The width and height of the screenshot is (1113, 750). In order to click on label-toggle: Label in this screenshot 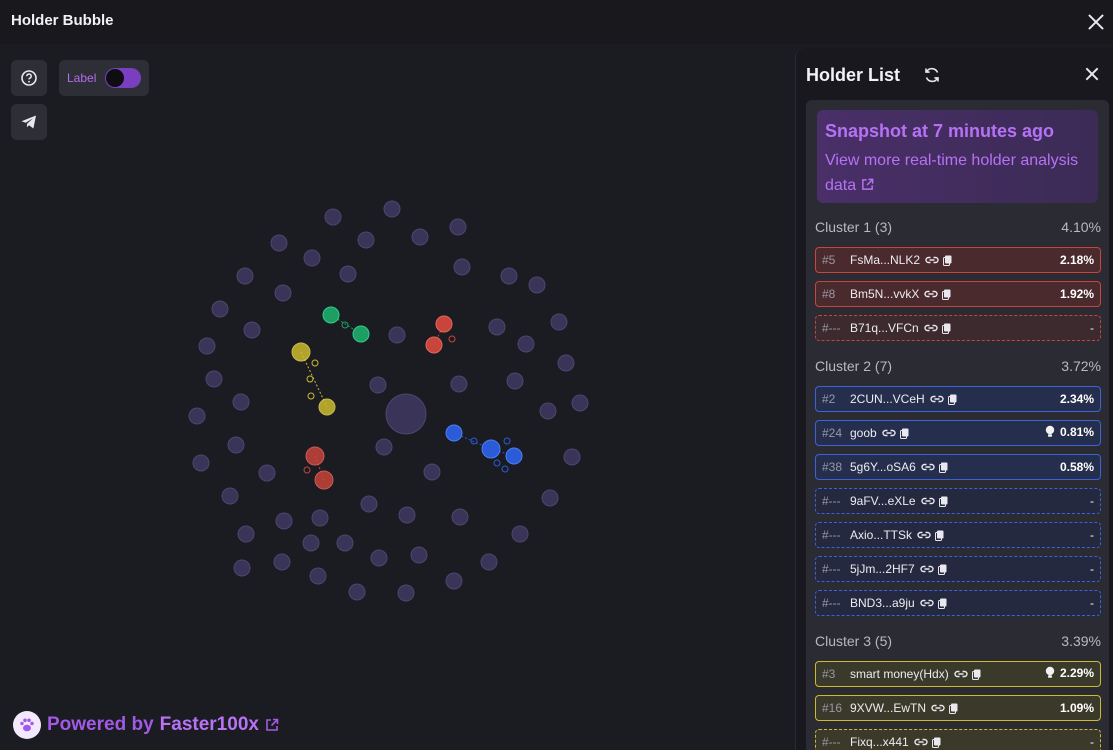, I will do `click(104, 78)`.